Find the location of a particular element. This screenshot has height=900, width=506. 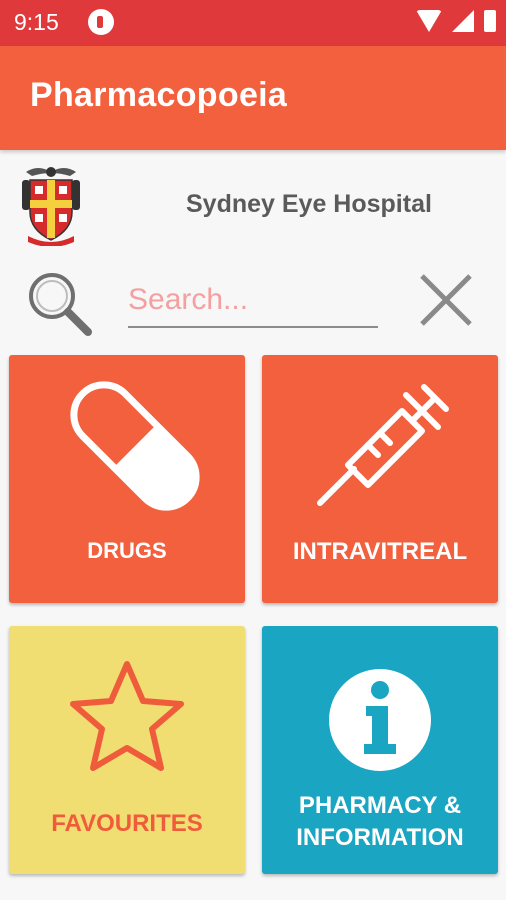

status-icons is located at coordinates (456, 21).